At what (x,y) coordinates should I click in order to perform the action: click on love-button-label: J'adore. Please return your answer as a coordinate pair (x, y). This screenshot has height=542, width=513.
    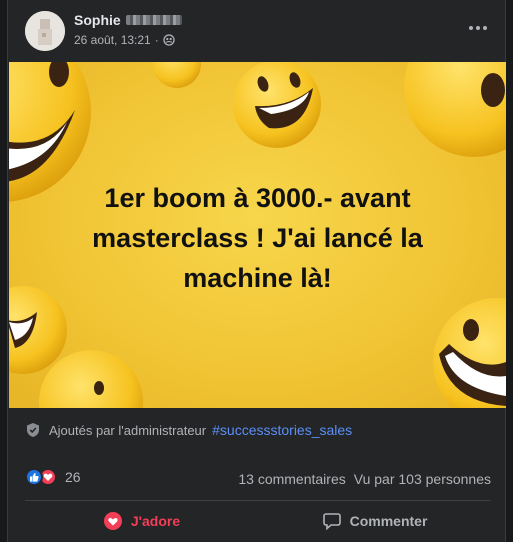
    Looking at the image, I should click on (155, 521).